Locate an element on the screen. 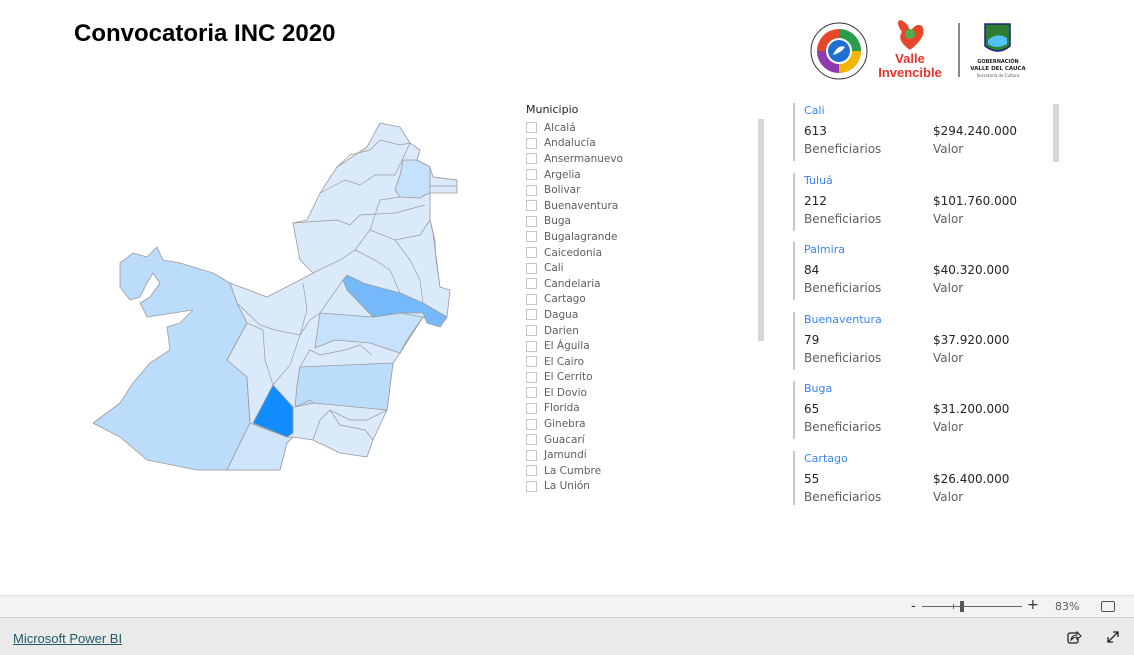  slicer-item: Caicedonia is located at coordinates (646, 253).